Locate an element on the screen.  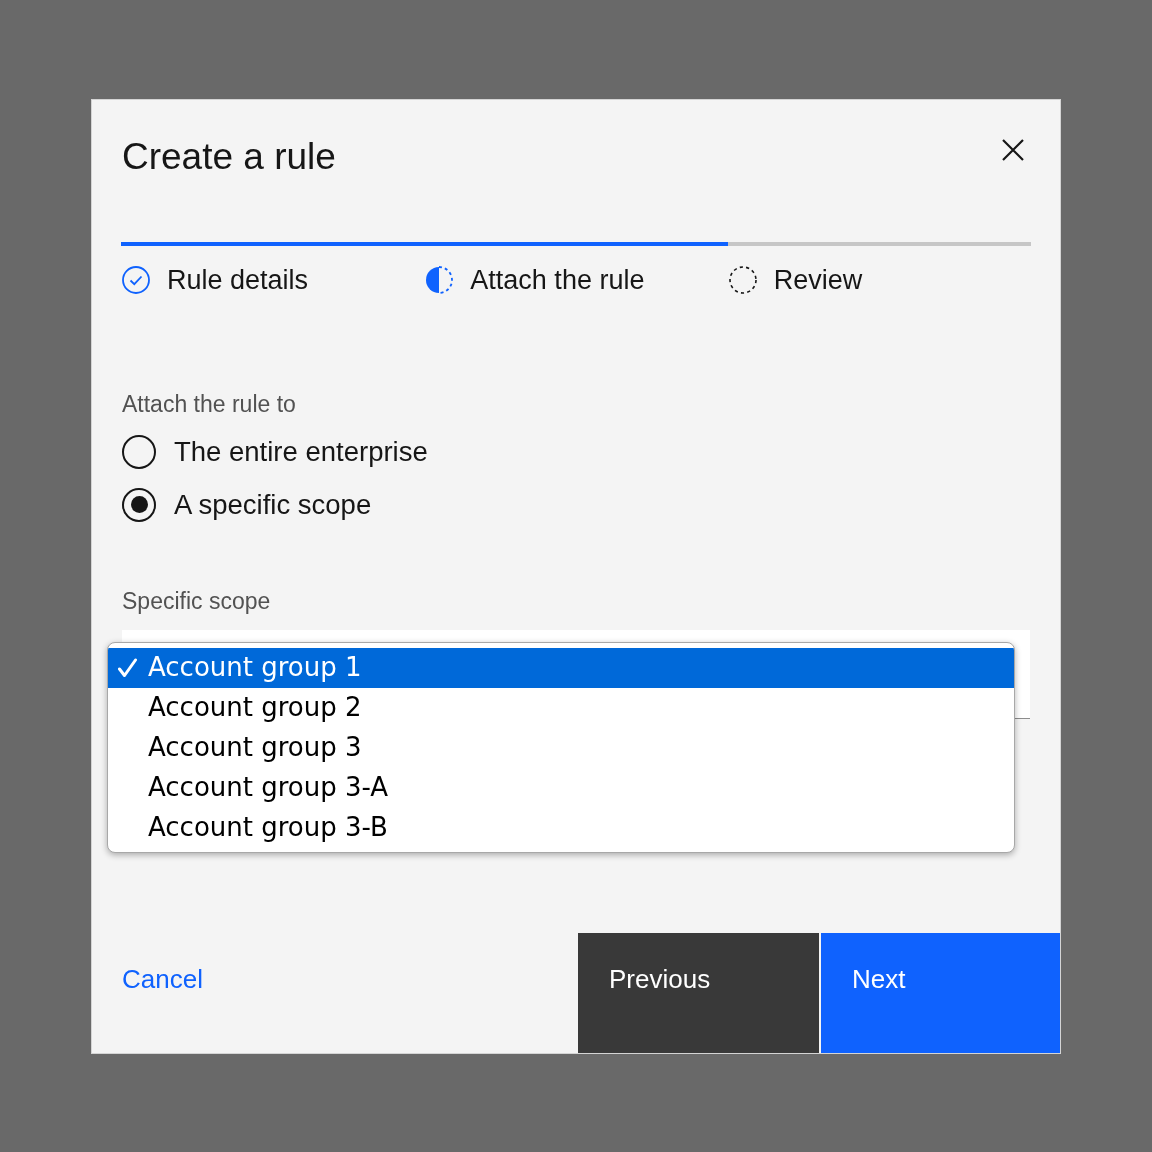
dropdown-option: Account group 3 is located at coordinates (561, 747).